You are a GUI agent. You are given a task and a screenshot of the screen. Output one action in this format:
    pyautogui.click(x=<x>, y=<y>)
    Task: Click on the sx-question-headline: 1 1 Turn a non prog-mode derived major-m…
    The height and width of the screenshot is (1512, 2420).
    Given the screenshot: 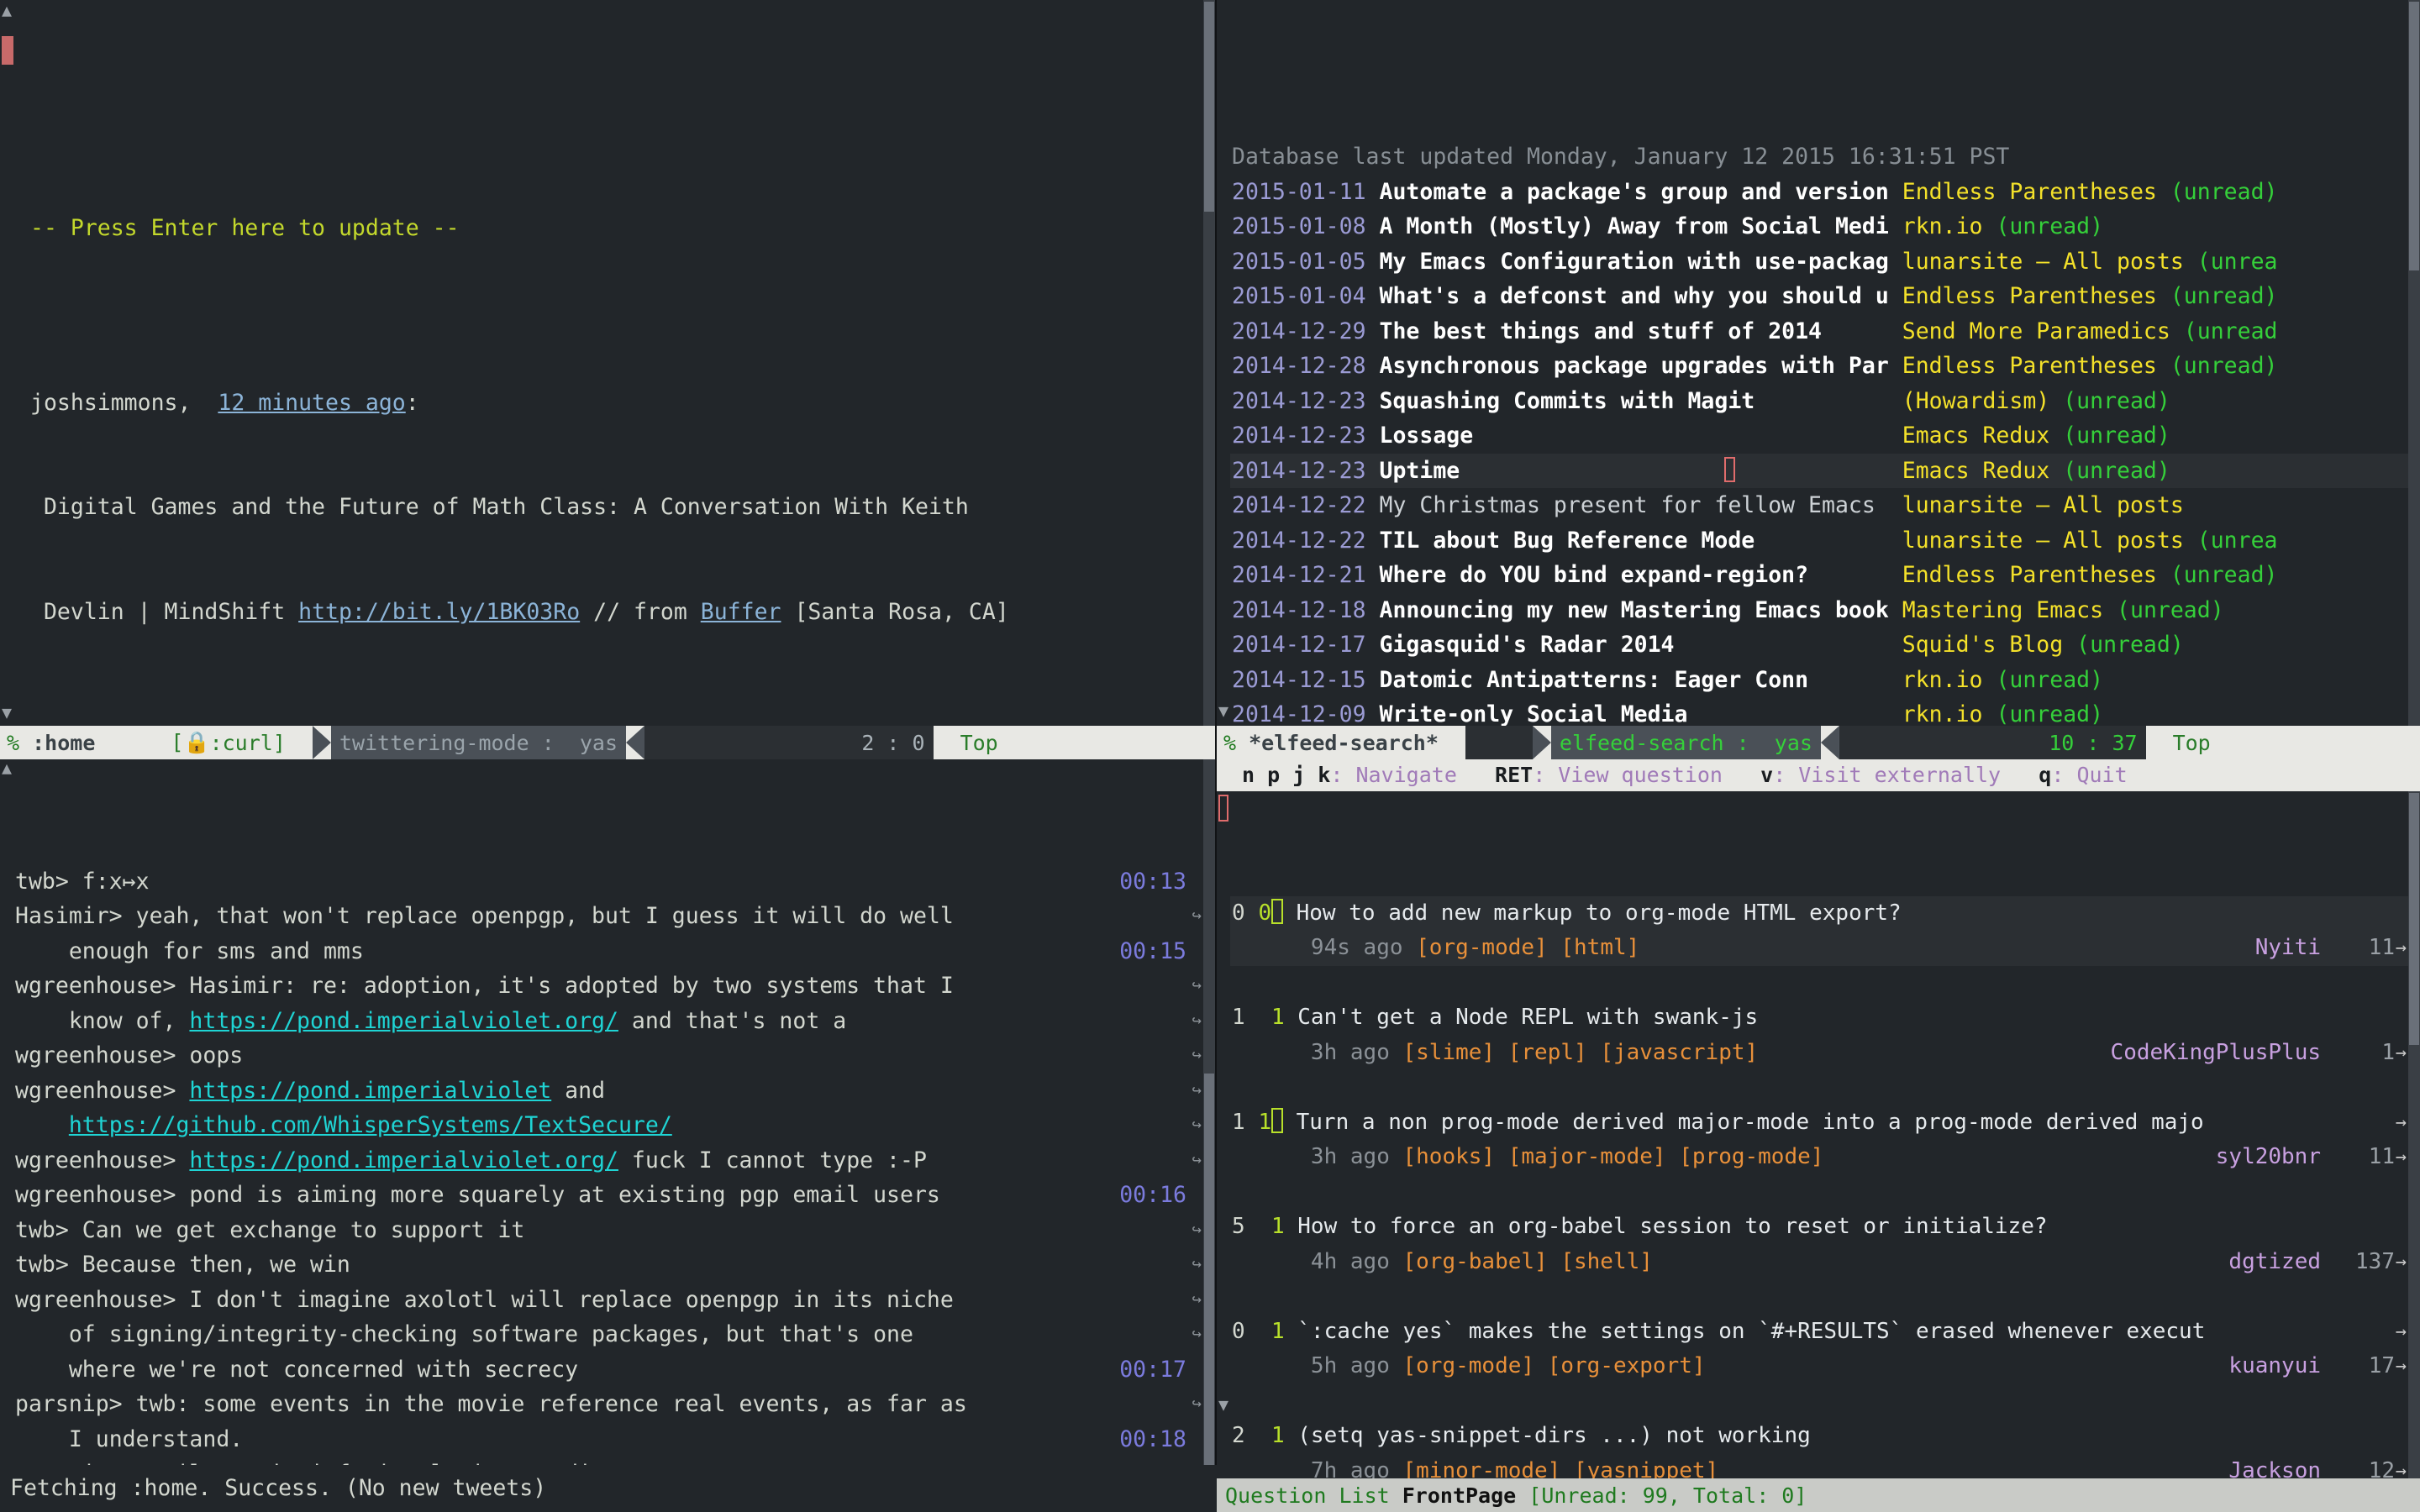 What is the action you would take?
    pyautogui.click(x=1826, y=1123)
    